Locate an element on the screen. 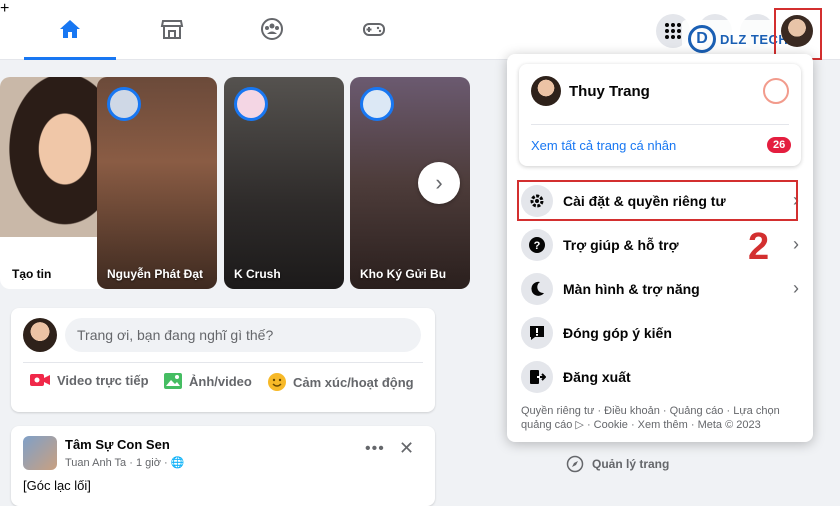 This screenshot has height=506, width=840. menu-item-label: Đóng góp ý kiến is located at coordinates (617, 333).